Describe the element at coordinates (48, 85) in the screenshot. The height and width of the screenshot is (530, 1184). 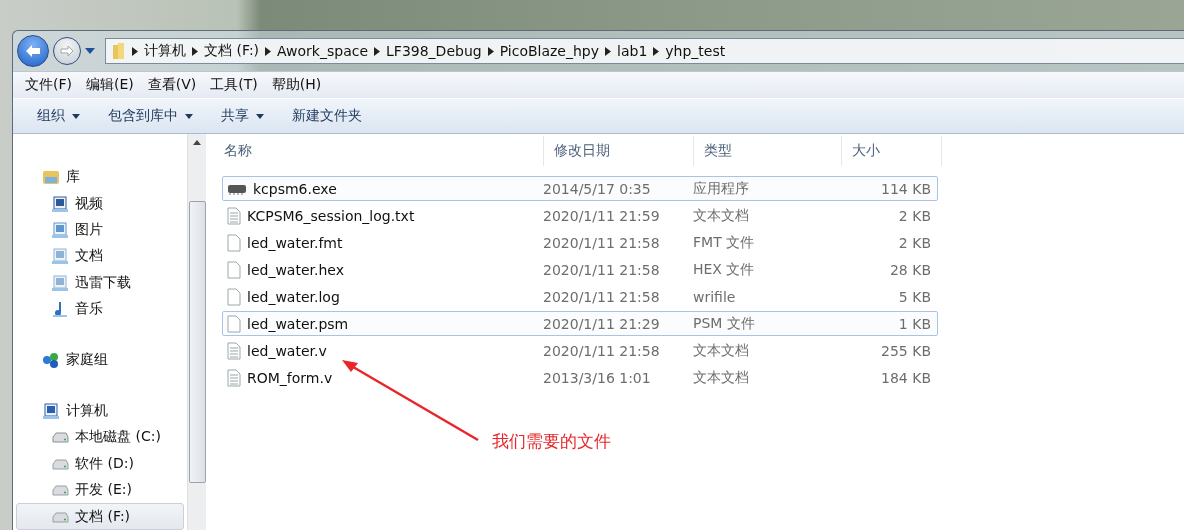
I see `menu-item: 文件(F)` at that location.